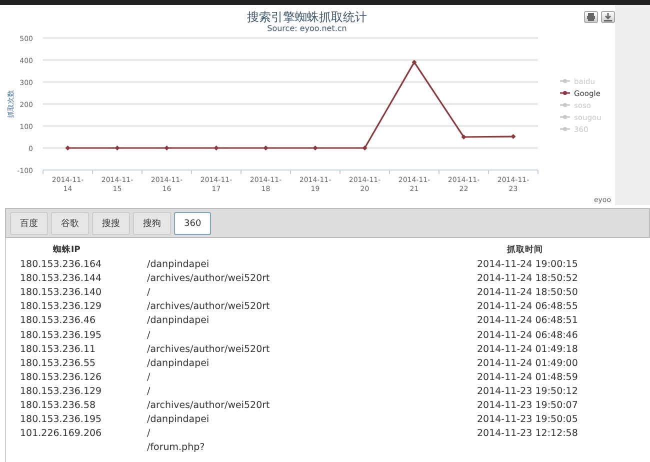  Describe the element at coordinates (528, 434) in the screenshot. I see `table-cell-text: 2014-11-23 12:12:58` at that location.